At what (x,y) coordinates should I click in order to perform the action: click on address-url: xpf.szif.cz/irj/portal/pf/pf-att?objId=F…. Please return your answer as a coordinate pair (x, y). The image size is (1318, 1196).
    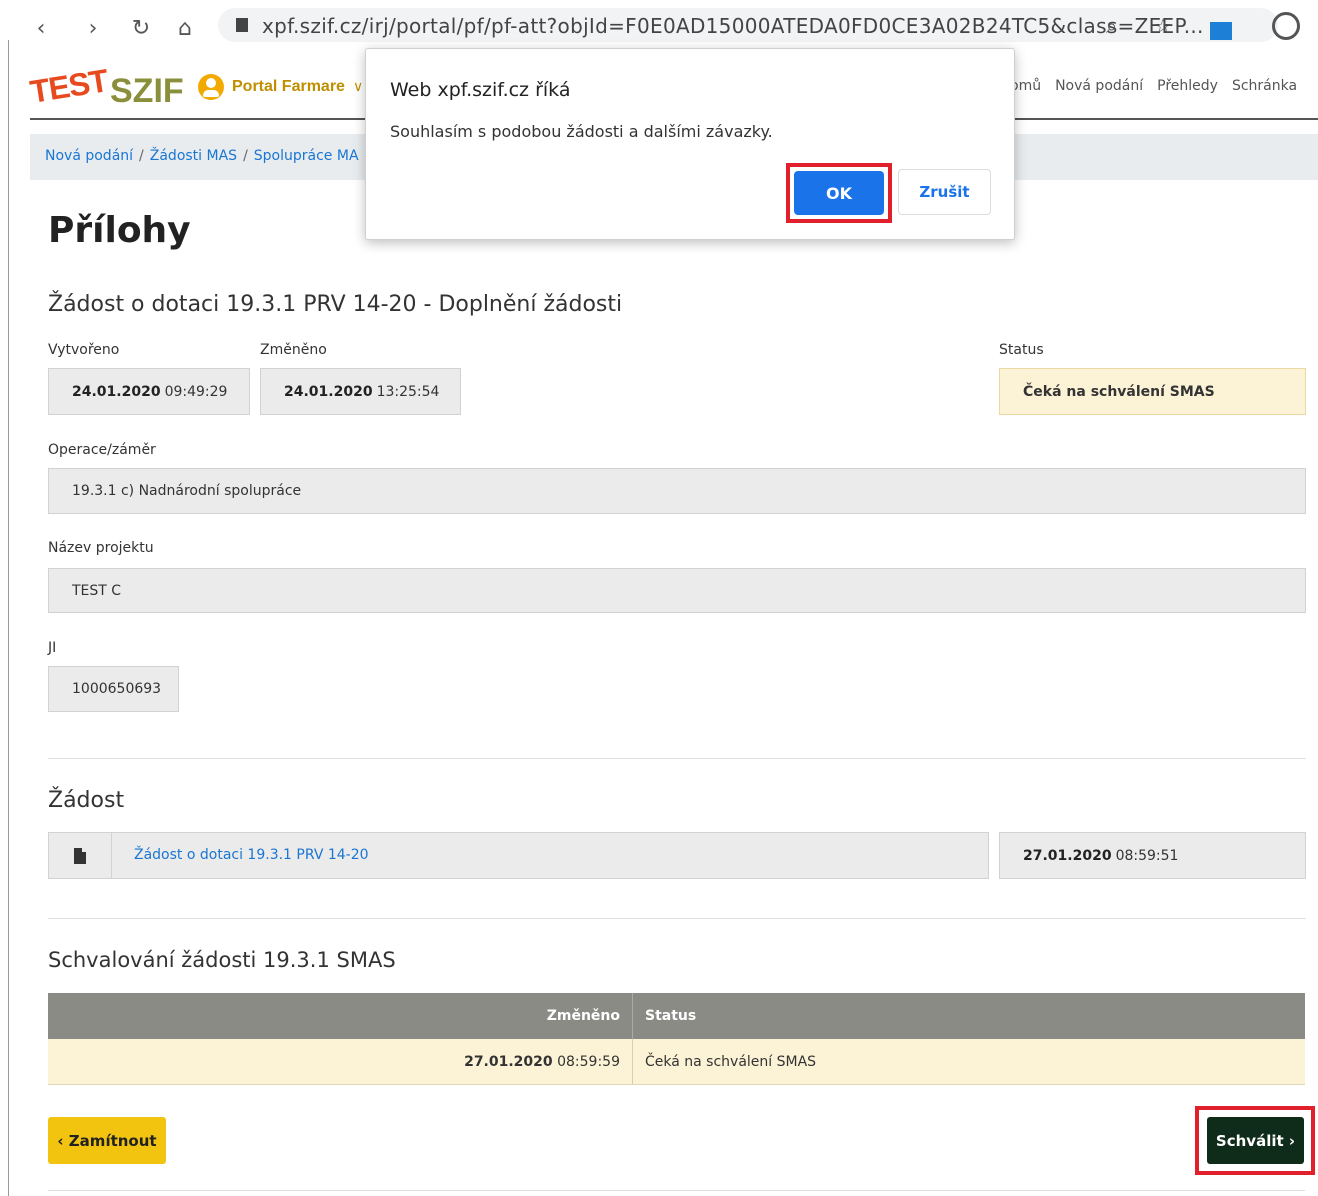
    Looking at the image, I should click on (733, 26).